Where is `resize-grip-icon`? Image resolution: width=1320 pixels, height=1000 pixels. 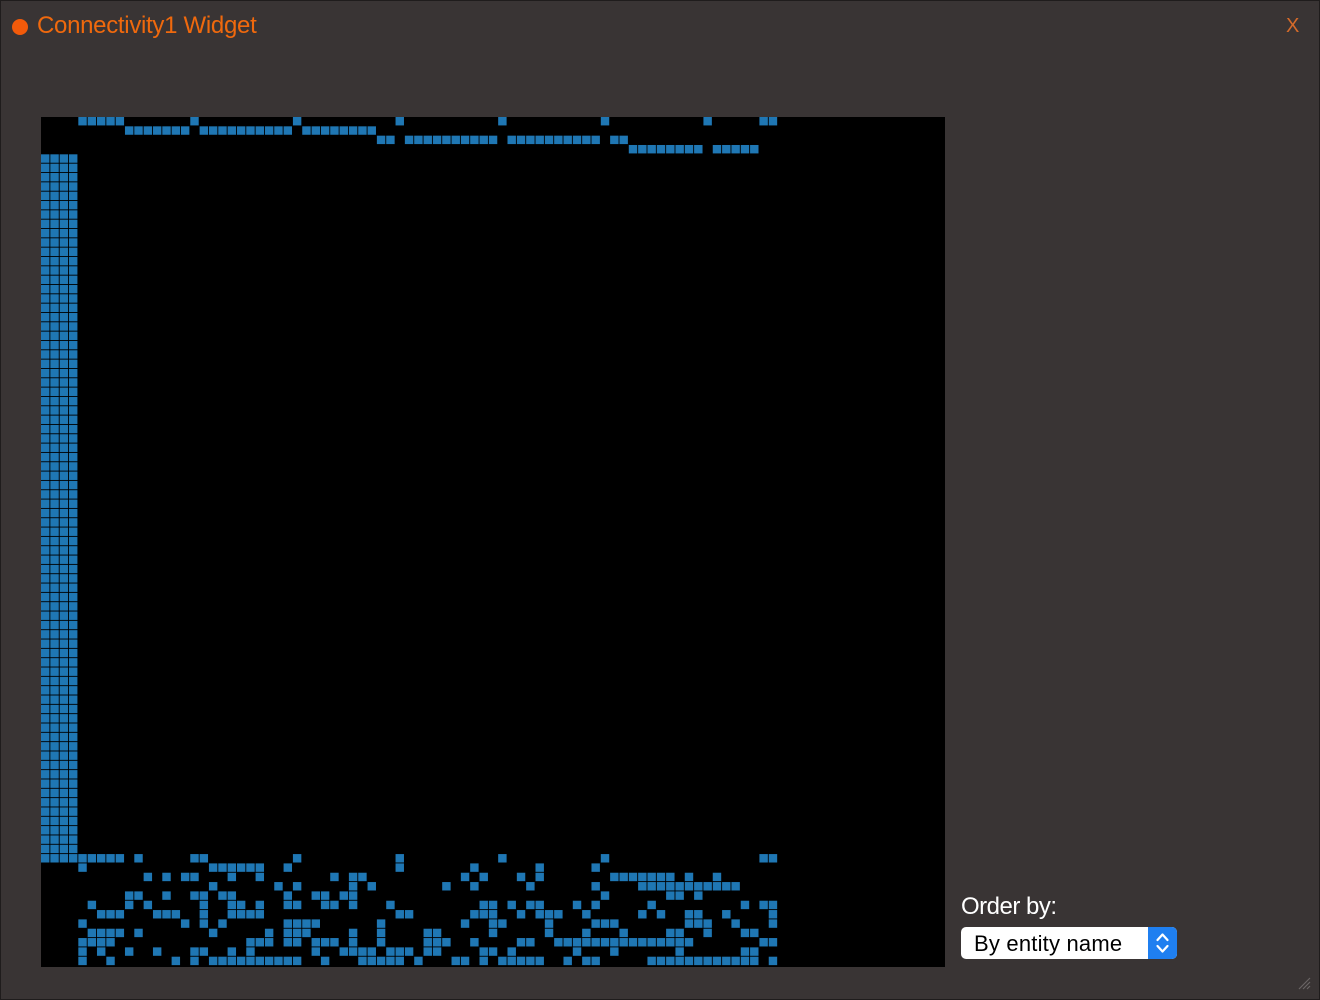 resize-grip-icon is located at coordinates (1303, 982).